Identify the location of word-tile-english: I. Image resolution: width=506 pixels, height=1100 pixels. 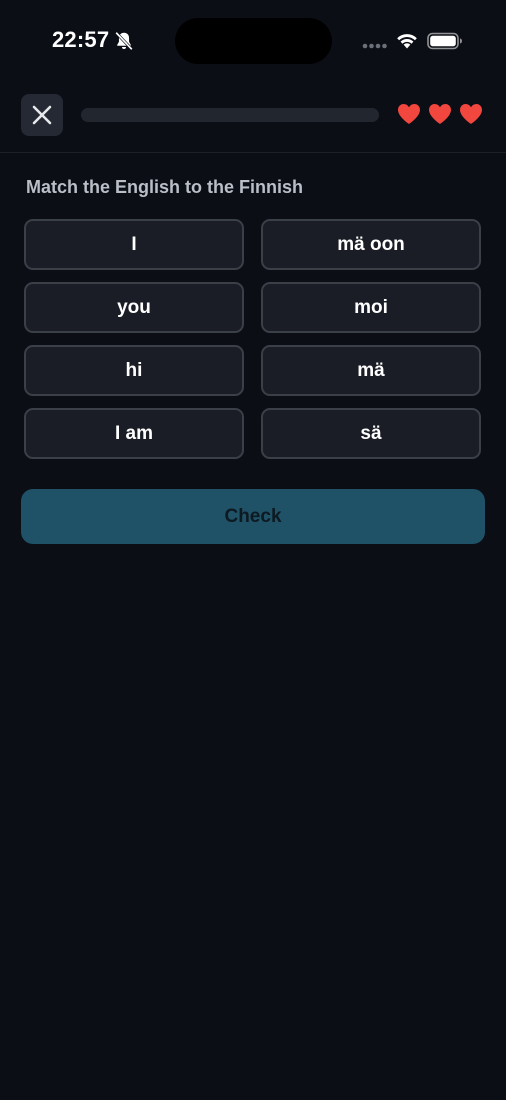
(134, 244).